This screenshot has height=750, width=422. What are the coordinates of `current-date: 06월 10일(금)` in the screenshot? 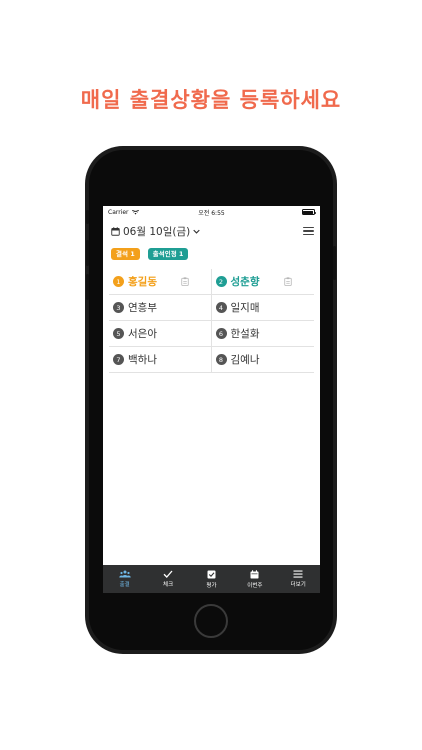 It's located at (157, 231).